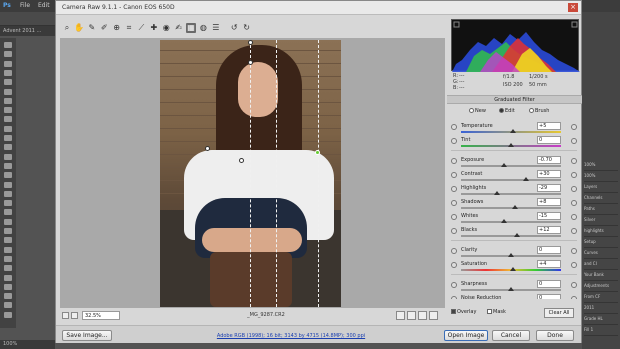 The height and width of the screenshot is (349, 620). I want to click on mode-new: New, so click(477, 111).